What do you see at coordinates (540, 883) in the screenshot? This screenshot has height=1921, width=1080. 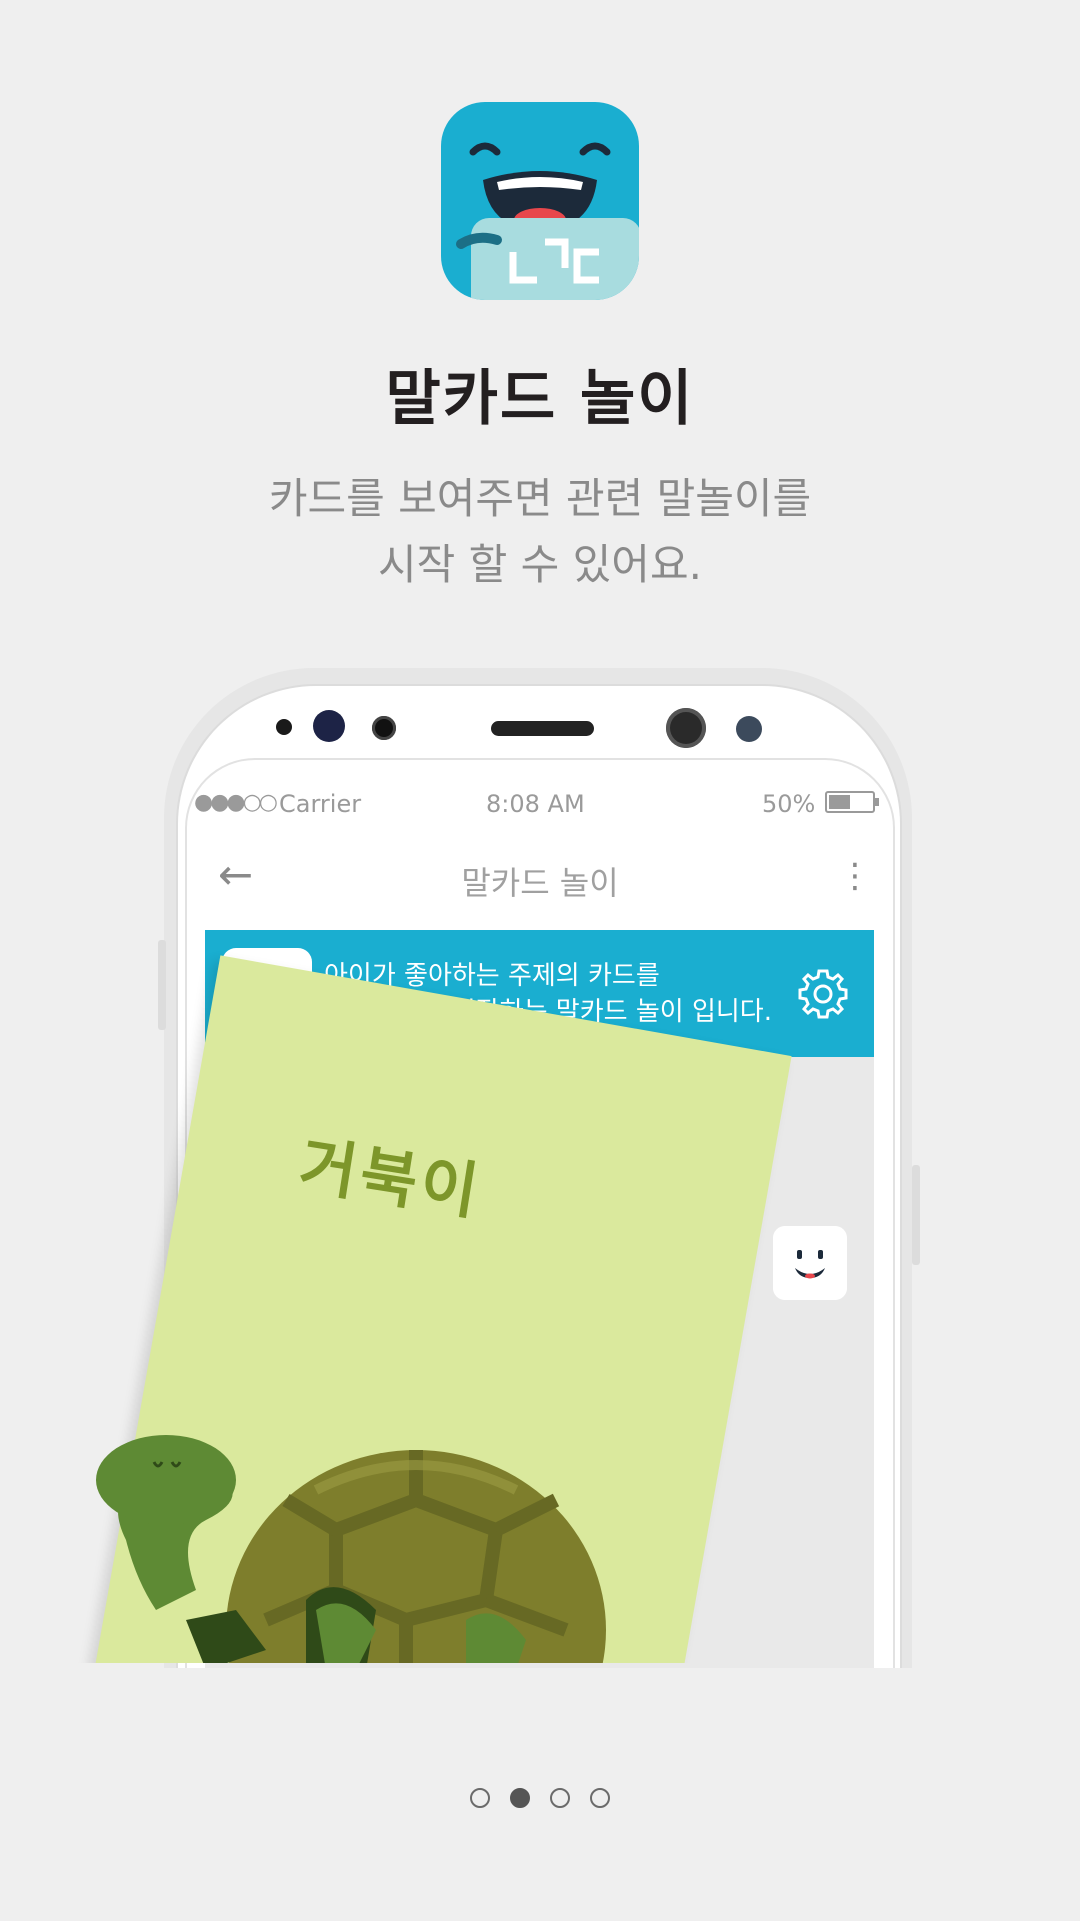 I see `app-bar-title: 말카드 놀이` at bounding box center [540, 883].